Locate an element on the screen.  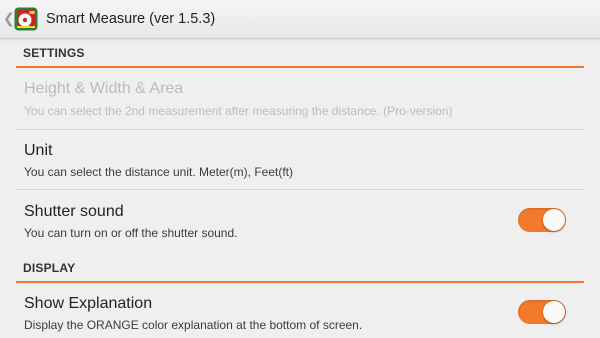
shutter-sound-toggle is located at coordinates (542, 220).